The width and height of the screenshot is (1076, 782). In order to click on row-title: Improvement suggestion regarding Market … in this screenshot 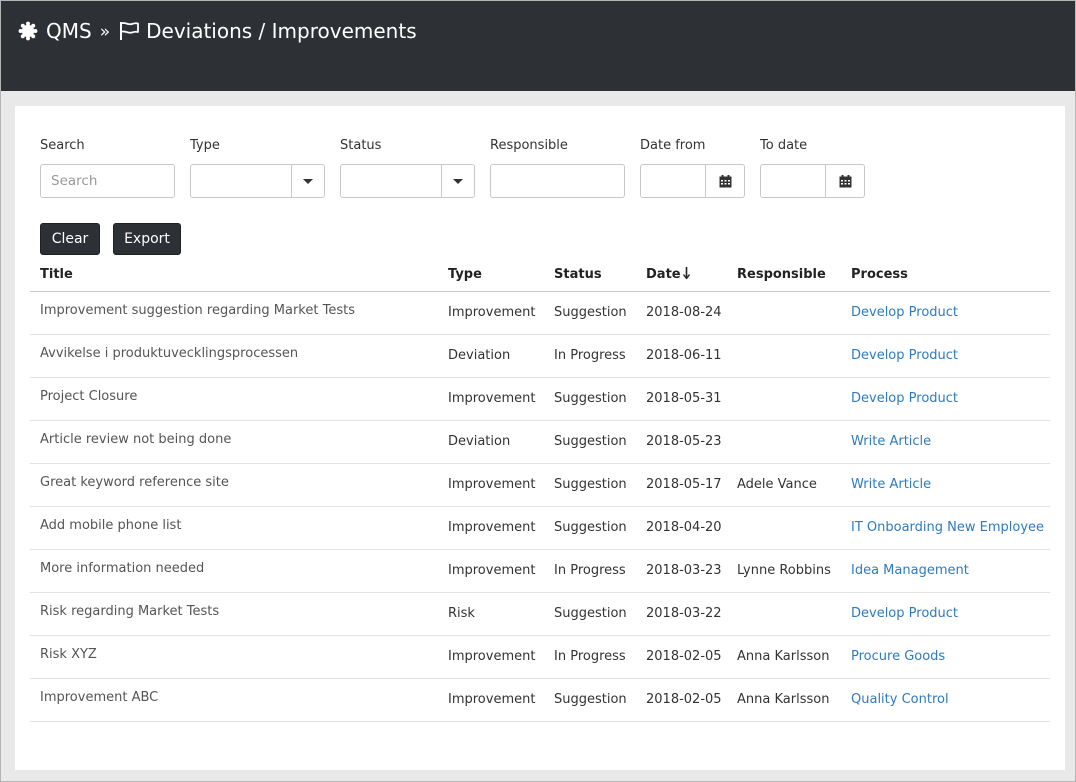, I will do `click(234, 311)`.